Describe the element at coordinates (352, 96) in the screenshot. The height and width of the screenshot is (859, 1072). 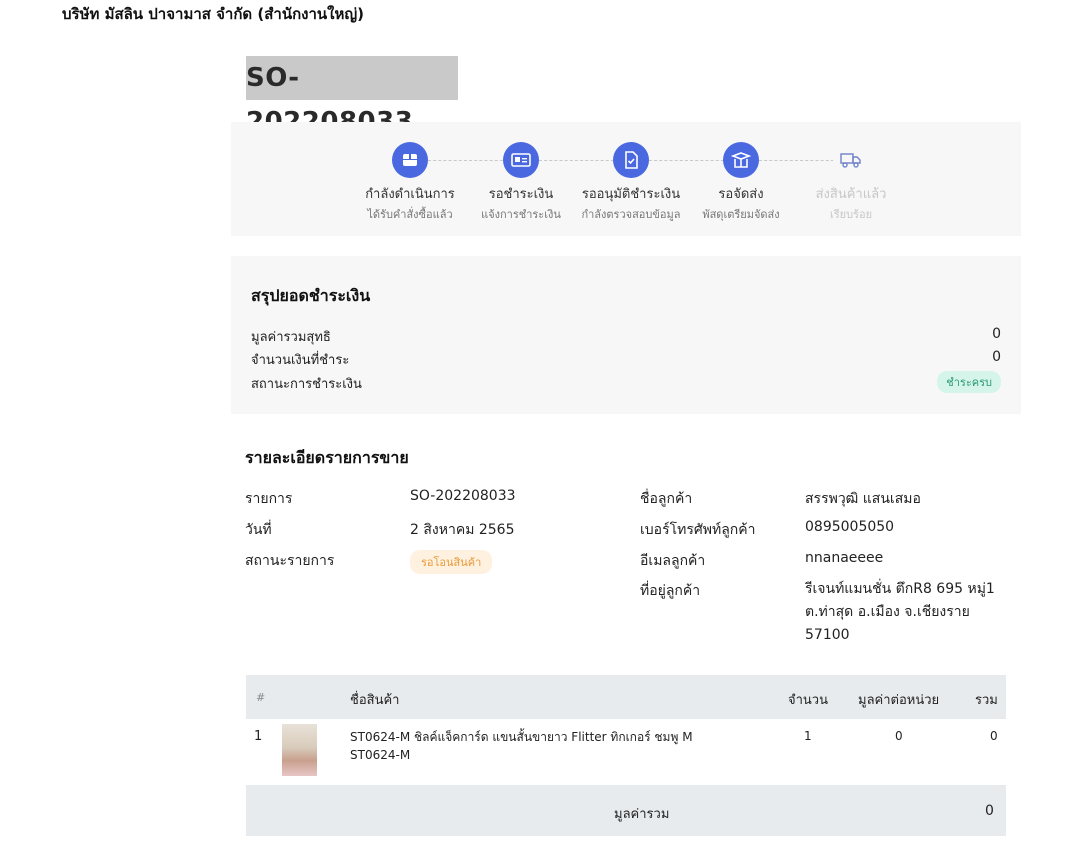
I see `order-id-title: SO-202208033` at that location.